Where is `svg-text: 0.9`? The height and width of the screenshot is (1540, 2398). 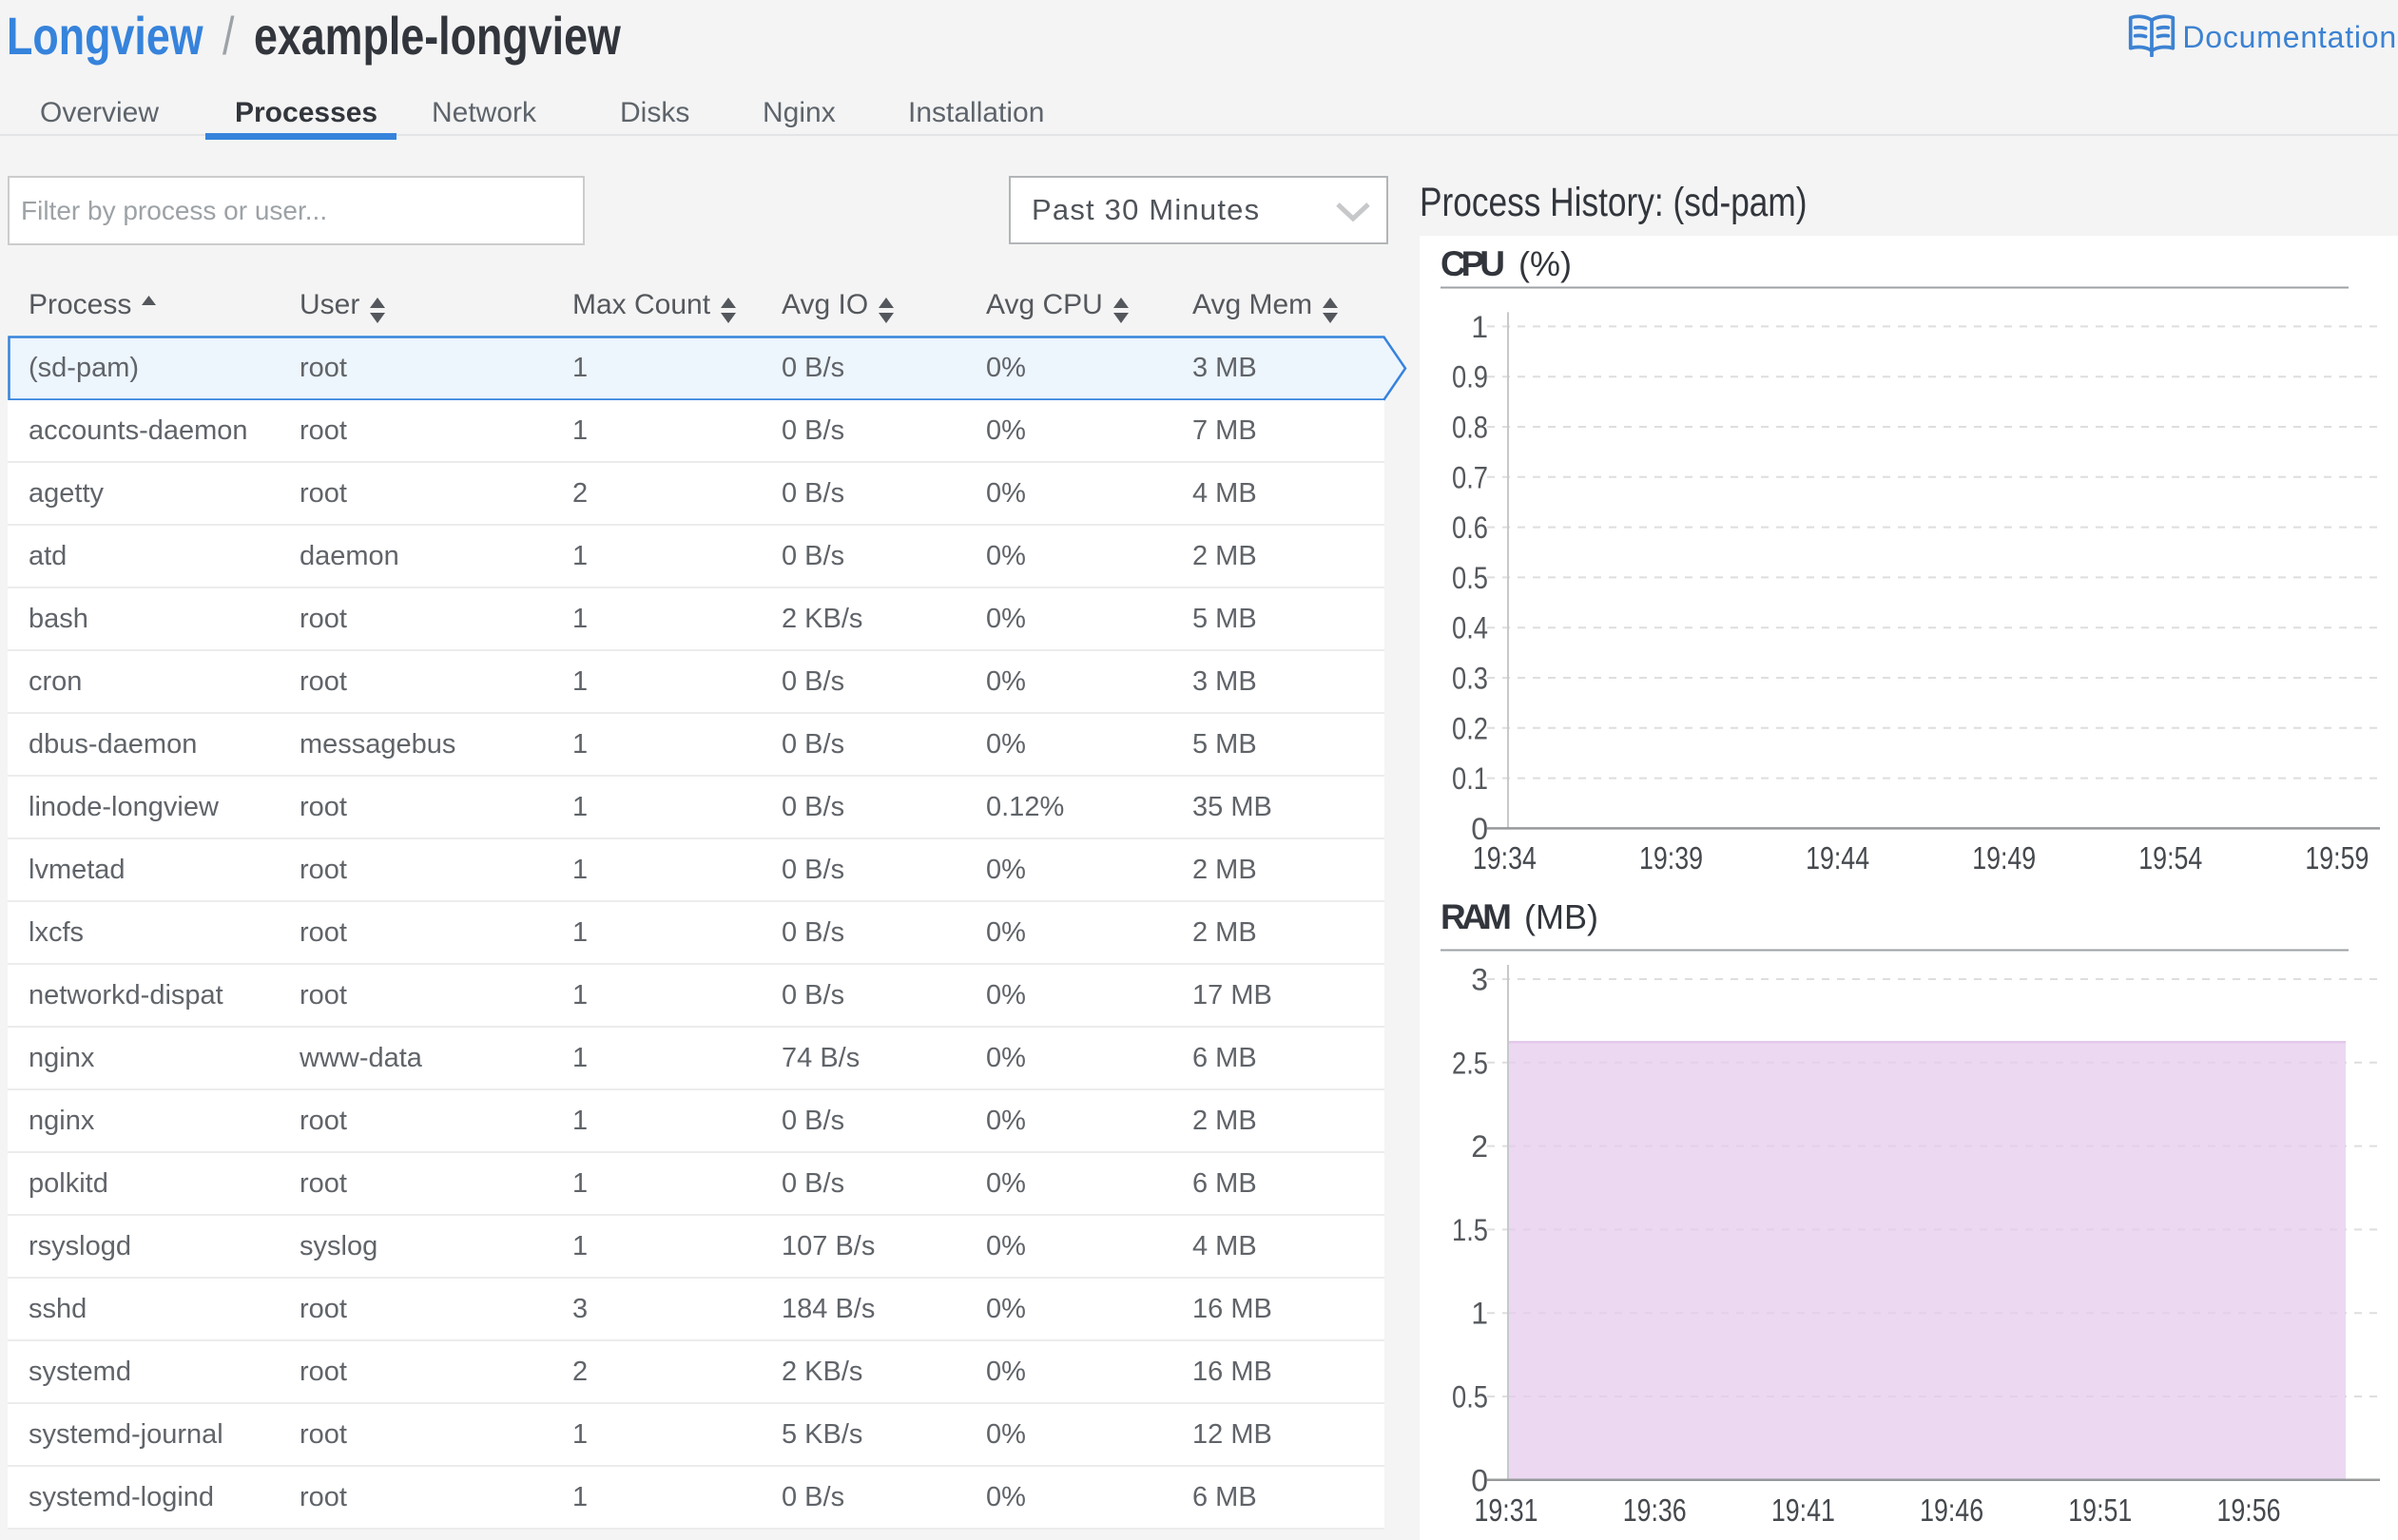 svg-text: 0.9 is located at coordinates (1470, 377).